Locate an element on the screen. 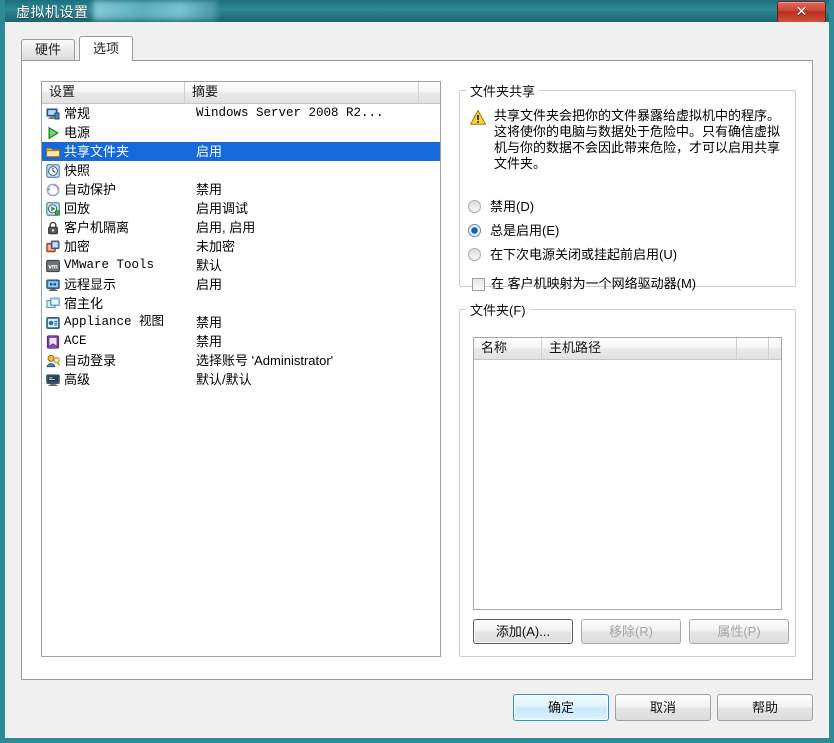 The image size is (834, 743). radio-disable-indicator is located at coordinates (474, 206).